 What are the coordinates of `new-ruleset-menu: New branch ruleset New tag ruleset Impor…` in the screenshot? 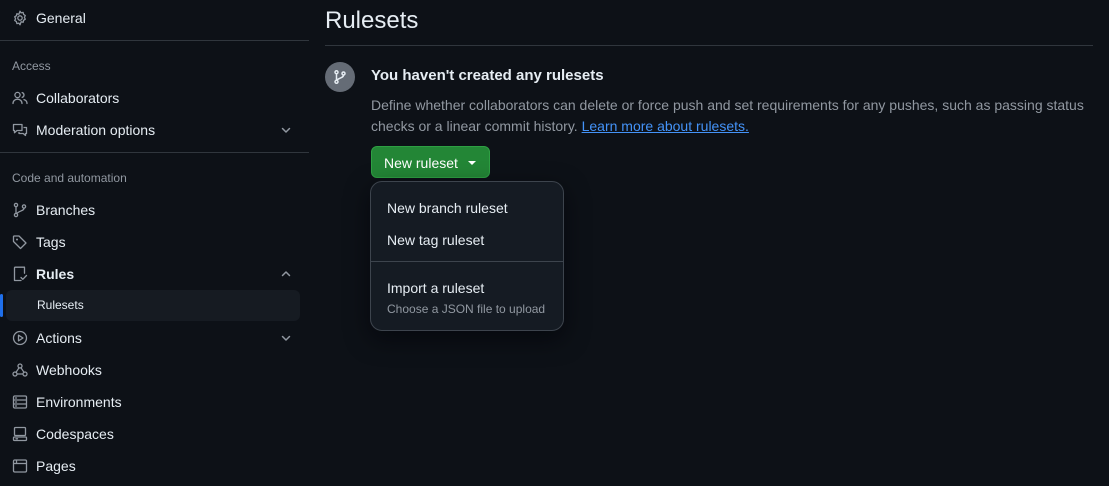 It's located at (467, 256).